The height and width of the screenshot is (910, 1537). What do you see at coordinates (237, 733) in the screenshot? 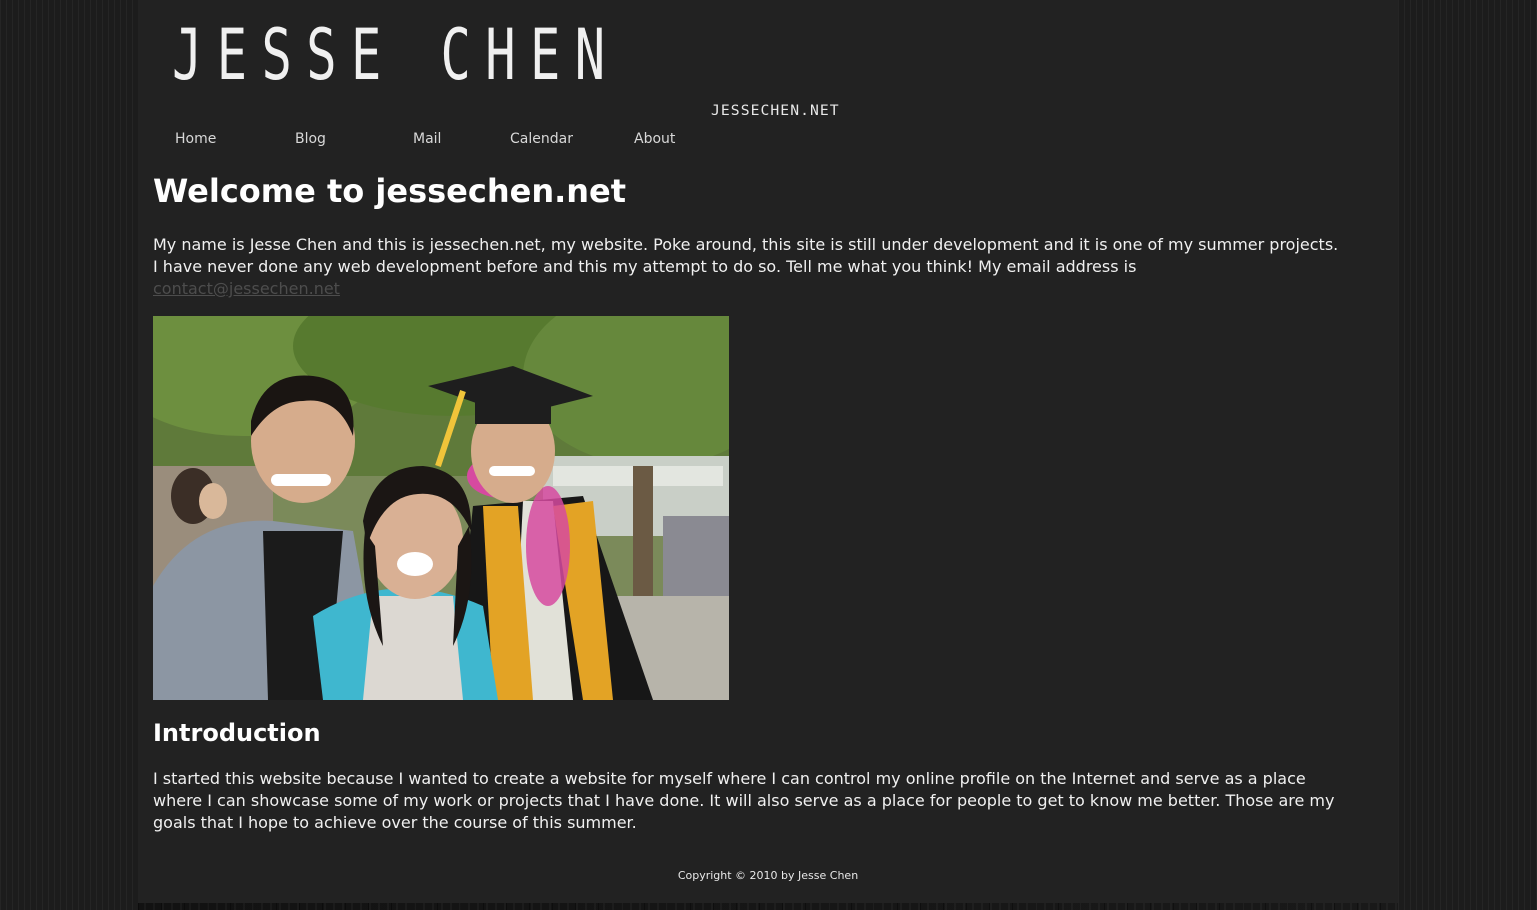
I see `section-heading-introduction: Introduction` at bounding box center [237, 733].